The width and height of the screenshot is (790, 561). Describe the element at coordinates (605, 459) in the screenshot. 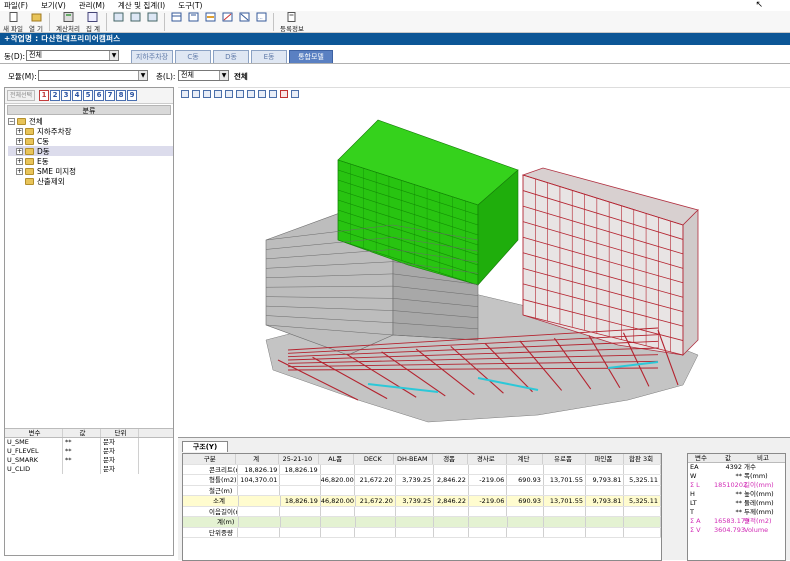

I see `column-header: 파인폼` at that location.